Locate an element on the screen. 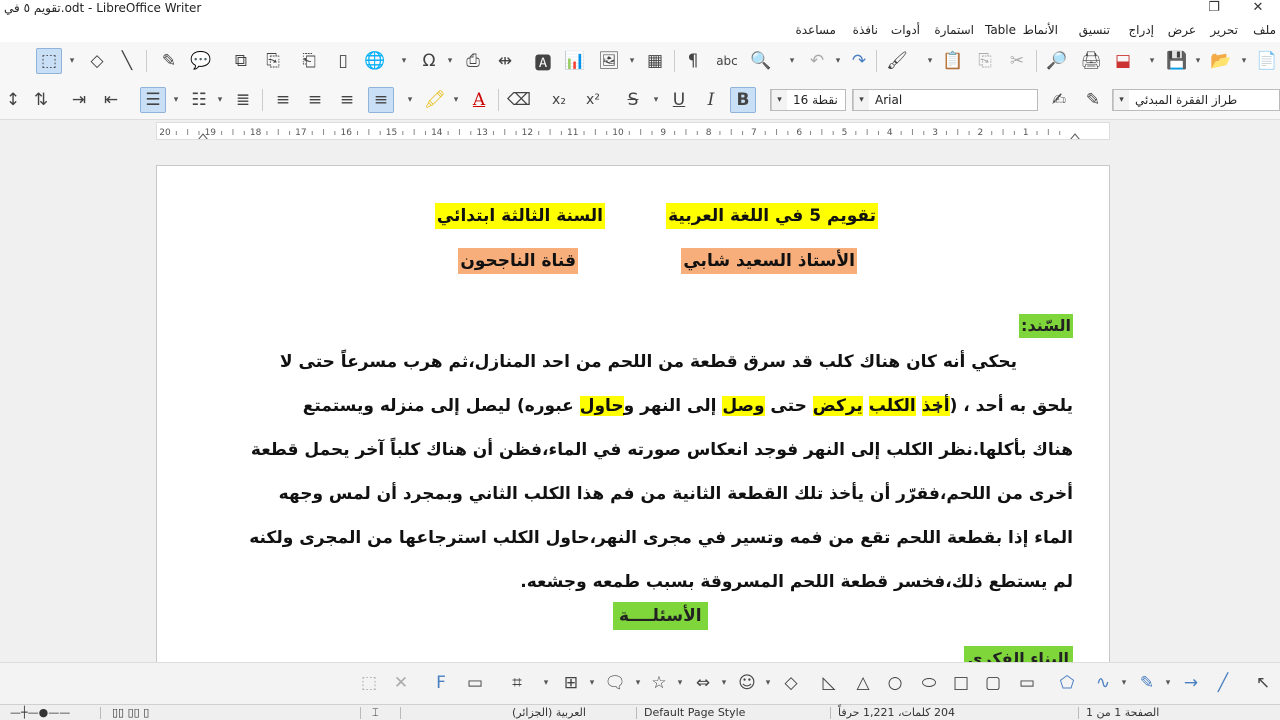  new-style-icon: ✎ is located at coordinates (1093, 100).